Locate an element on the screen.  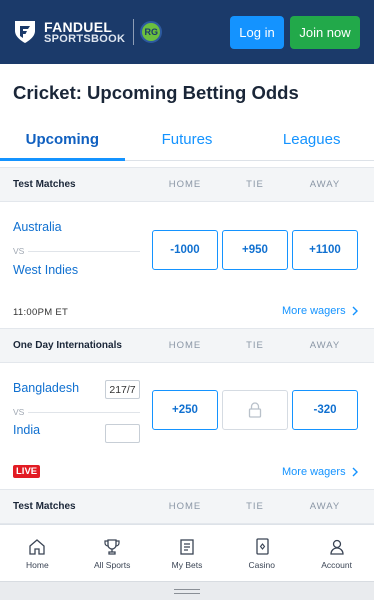
nav-label: My Bets is located at coordinates (187, 564).